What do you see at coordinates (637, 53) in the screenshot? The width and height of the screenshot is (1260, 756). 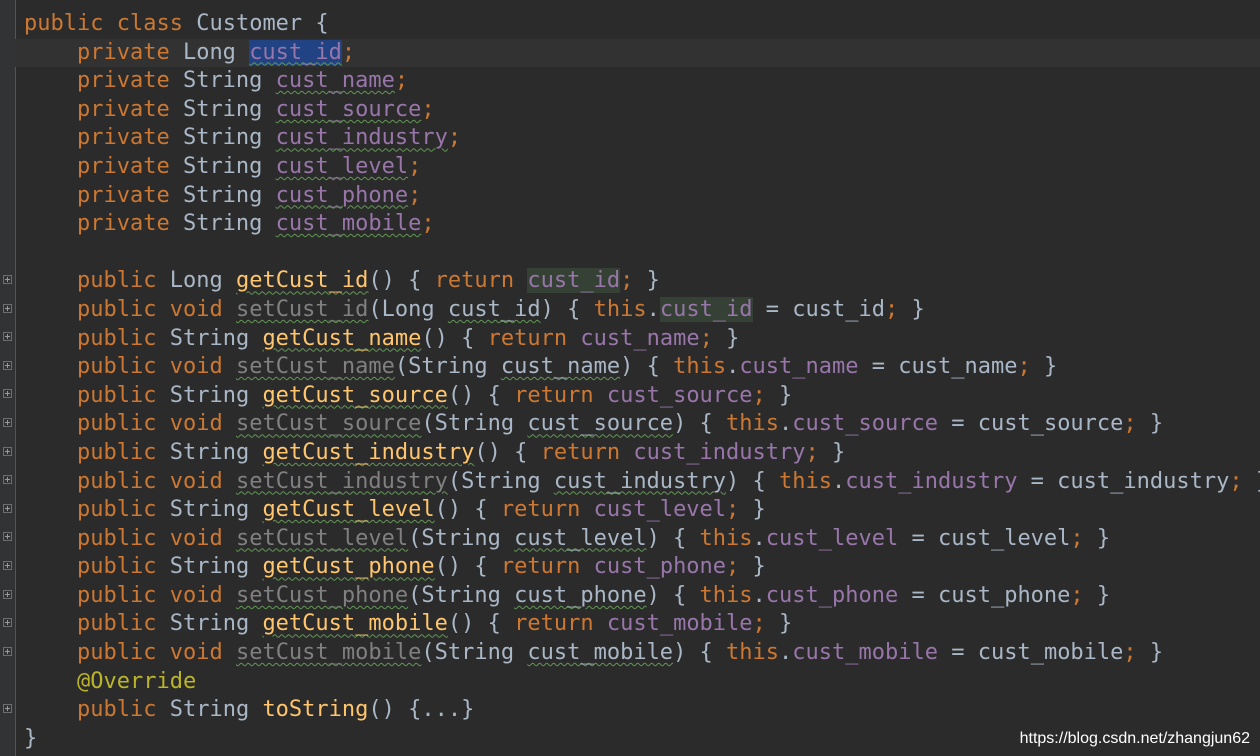 I see `code-line: private Long cust_id;` at bounding box center [637, 53].